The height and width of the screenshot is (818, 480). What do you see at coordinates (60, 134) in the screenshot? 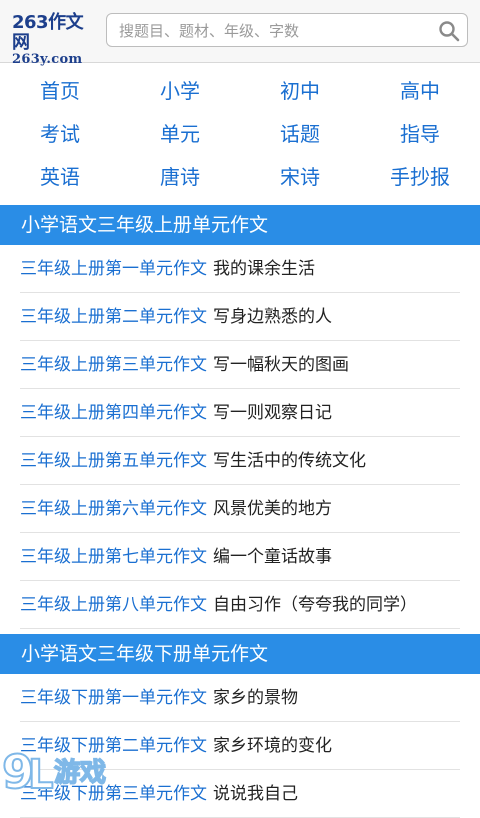
I see `nav-item-exam: 考试` at bounding box center [60, 134].